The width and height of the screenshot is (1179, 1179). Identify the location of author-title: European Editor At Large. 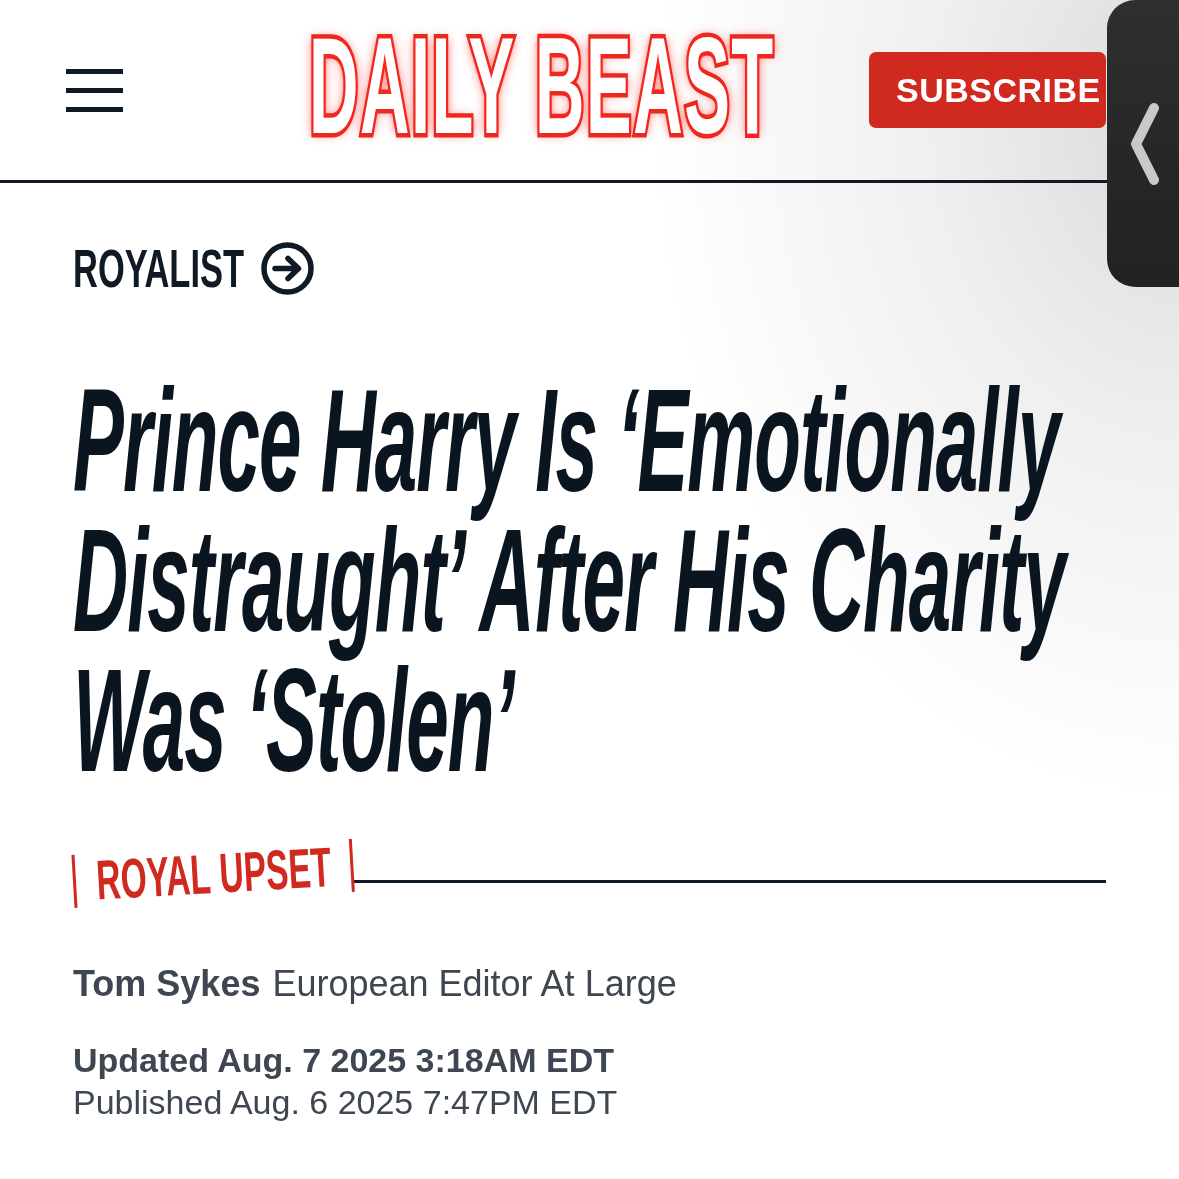
(474, 983).